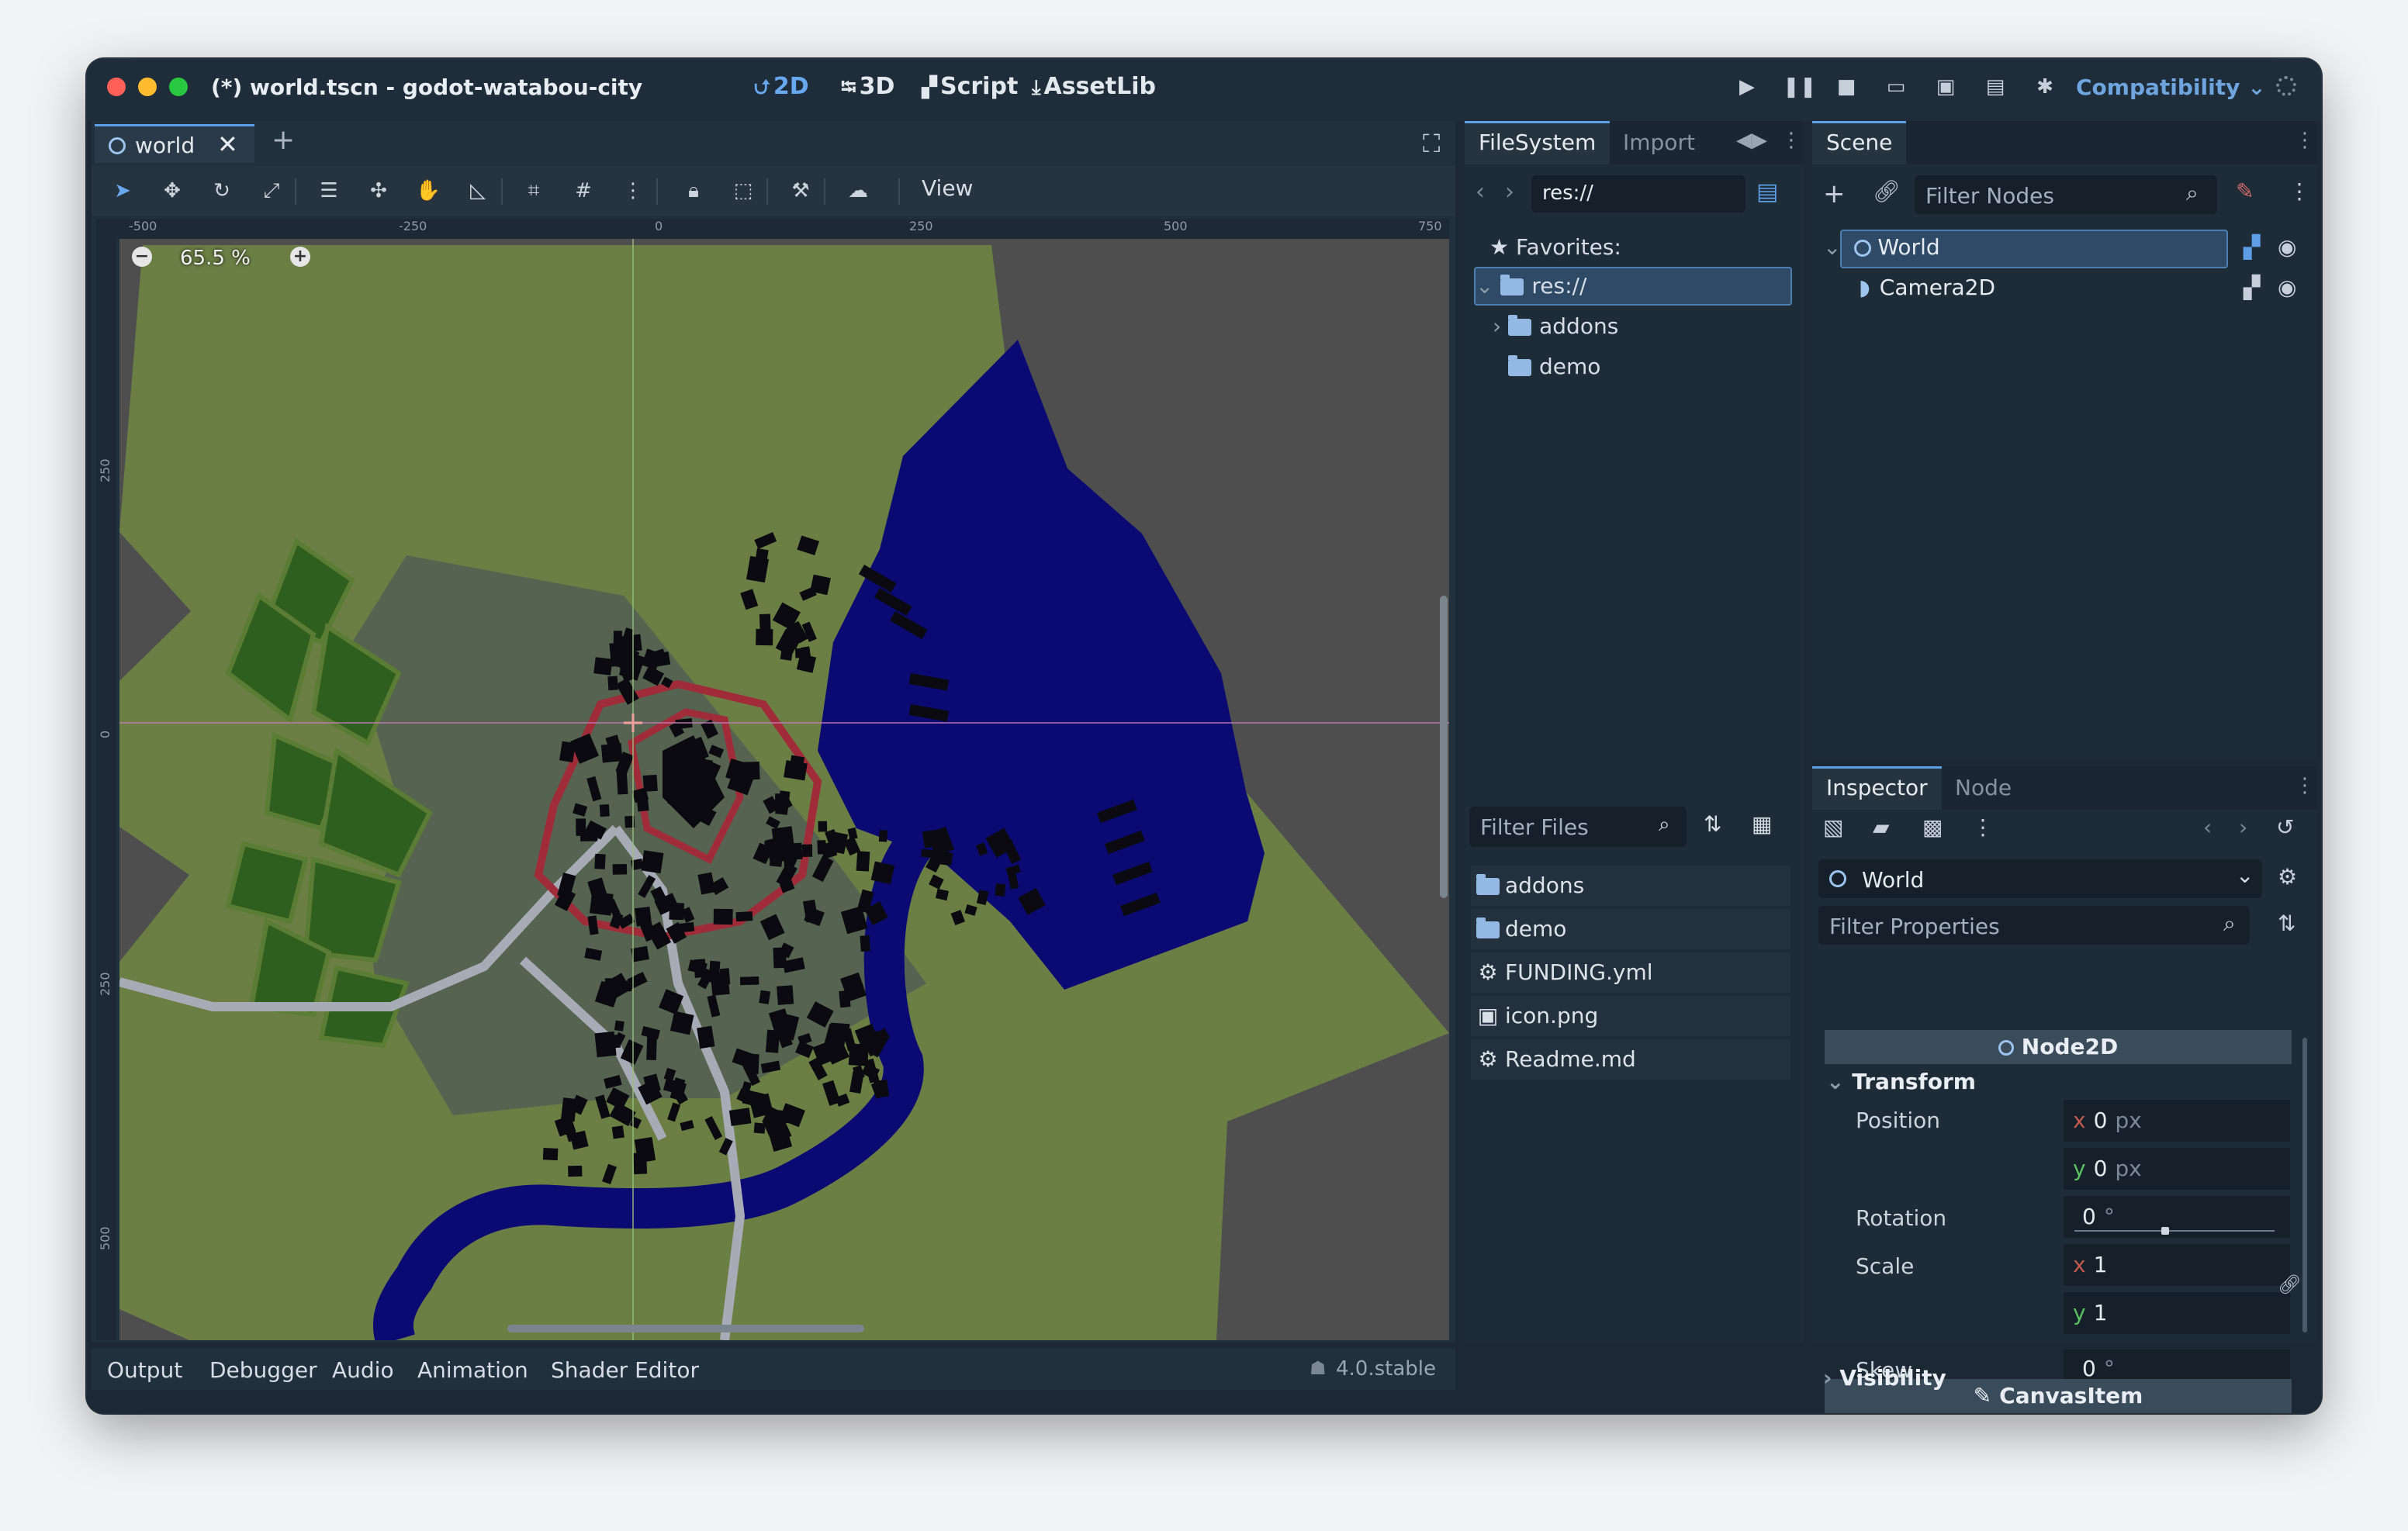  Describe the element at coordinates (743, 190) in the screenshot. I see `group-icon: ⬚` at that location.